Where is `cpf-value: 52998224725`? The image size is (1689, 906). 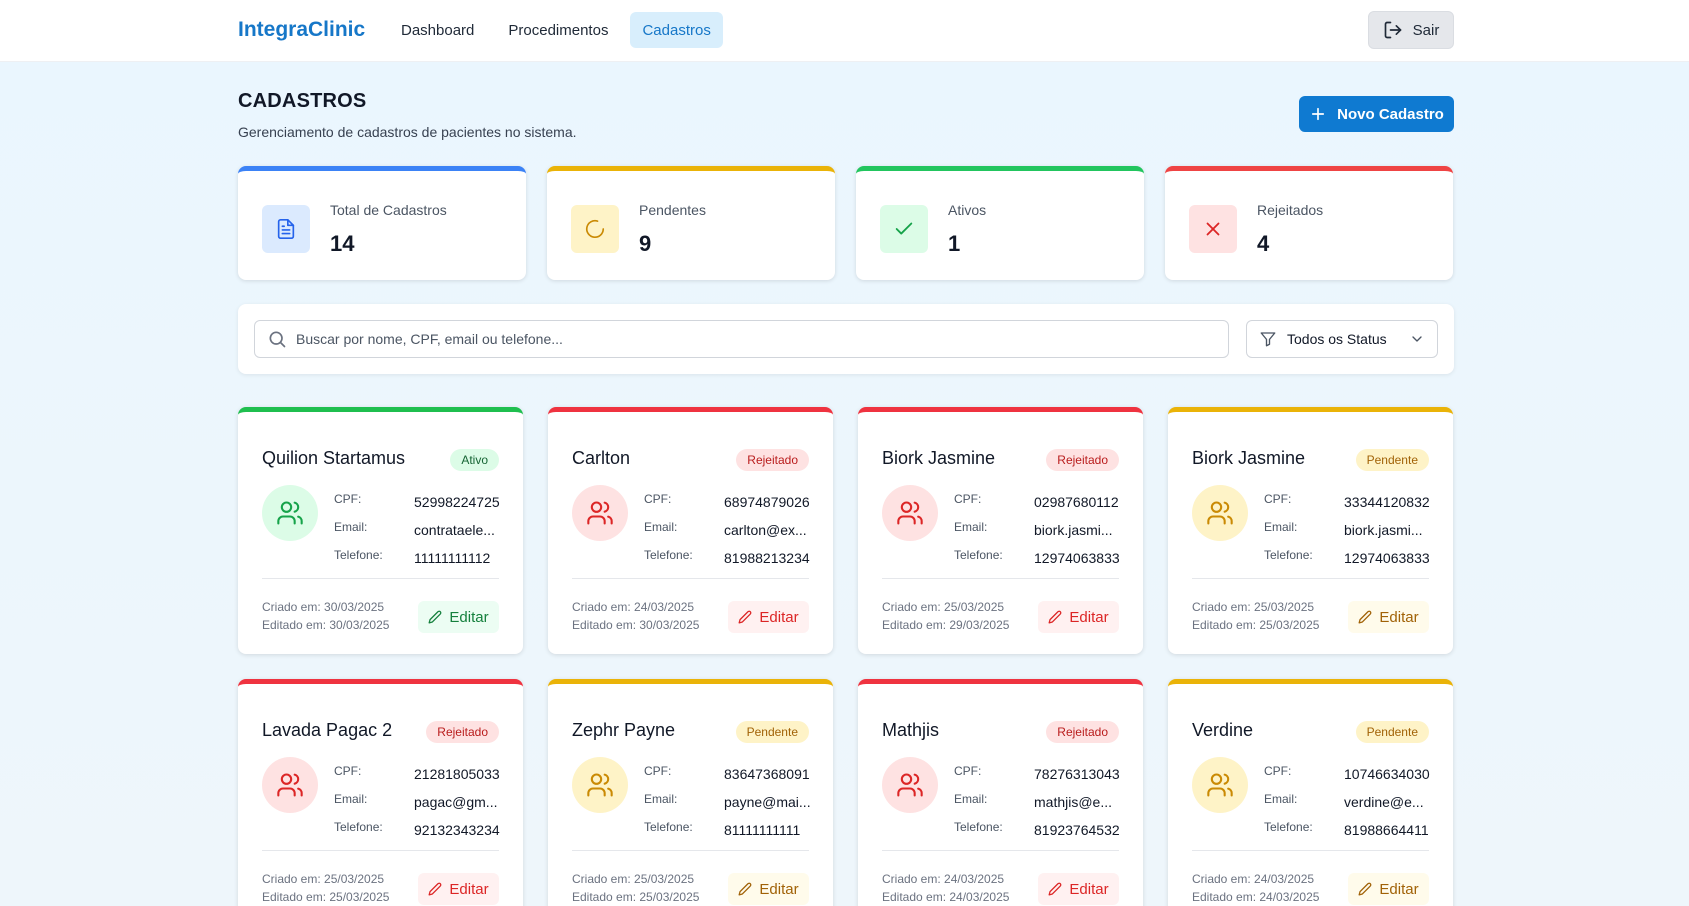 cpf-value: 52998224725 is located at coordinates (457, 502).